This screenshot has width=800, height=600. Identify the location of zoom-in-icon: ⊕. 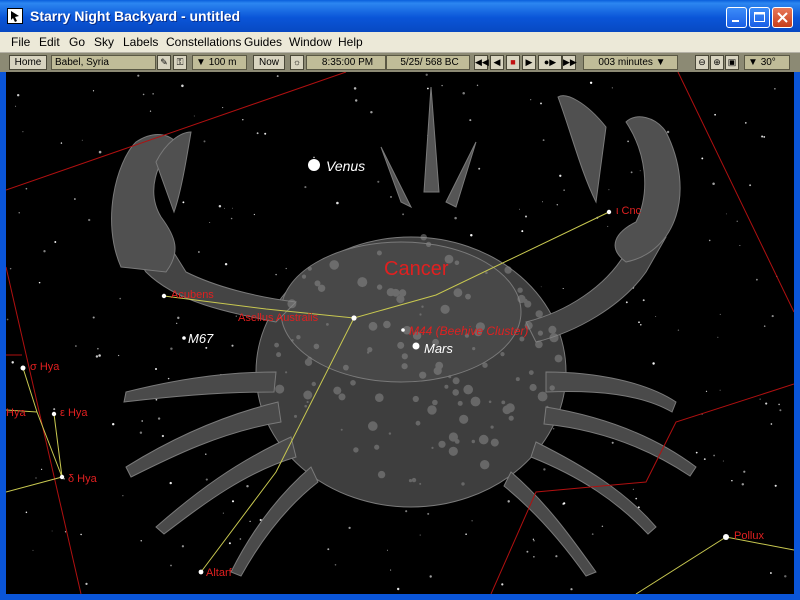
(717, 62).